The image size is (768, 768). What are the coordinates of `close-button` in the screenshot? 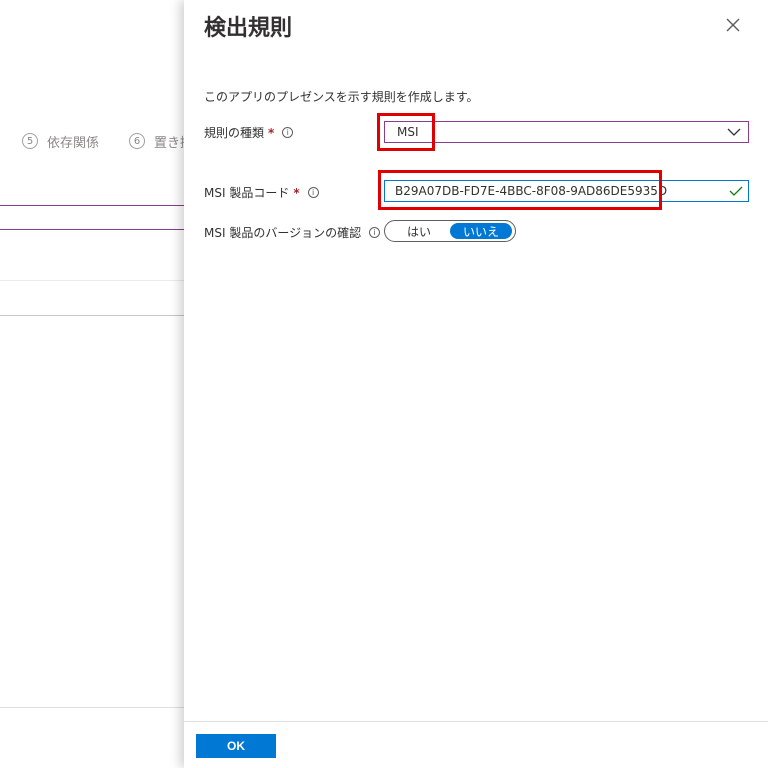 It's located at (733, 25).